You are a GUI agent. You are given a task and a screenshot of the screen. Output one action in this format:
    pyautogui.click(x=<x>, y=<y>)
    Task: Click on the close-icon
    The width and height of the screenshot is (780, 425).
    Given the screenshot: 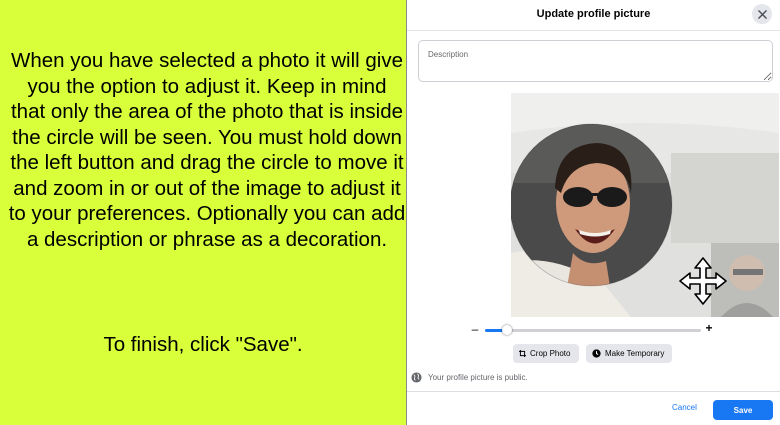 What is the action you would take?
    pyautogui.click(x=762, y=14)
    